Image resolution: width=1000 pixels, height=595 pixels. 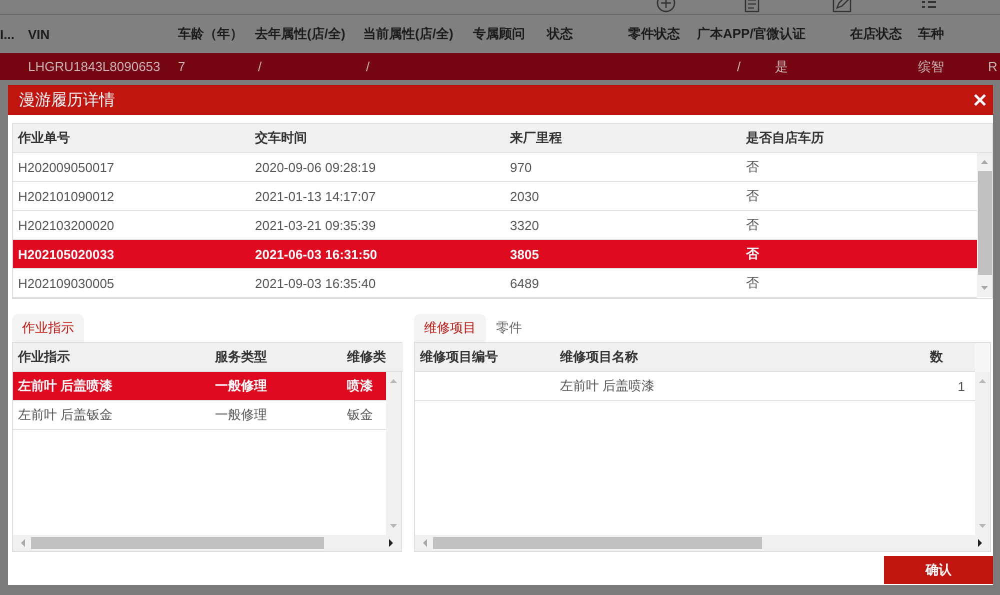 I want to click on tab: 维修项目, so click(x=450, y=328).